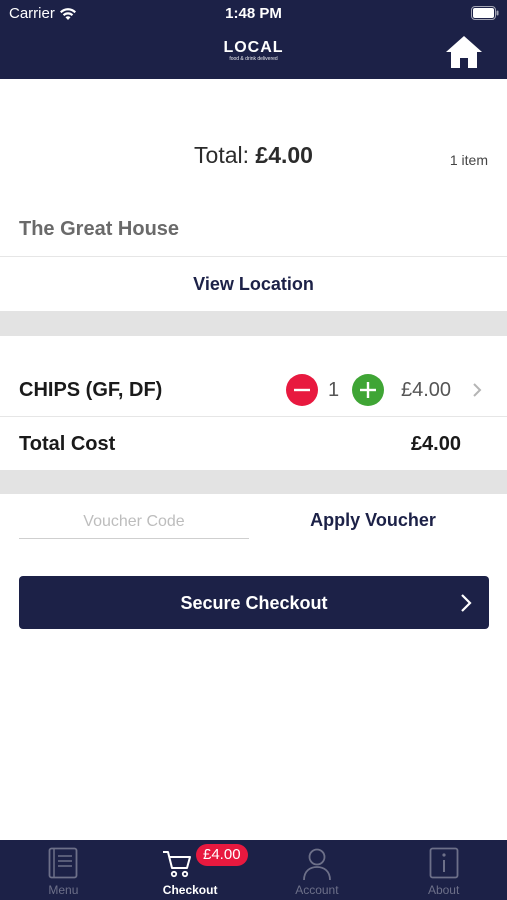 The image size is (507, 900). What do you see at coordinates (284, 155) in the screenshot?
I see `total-value: £4.00` at bounding box center [284, 155].